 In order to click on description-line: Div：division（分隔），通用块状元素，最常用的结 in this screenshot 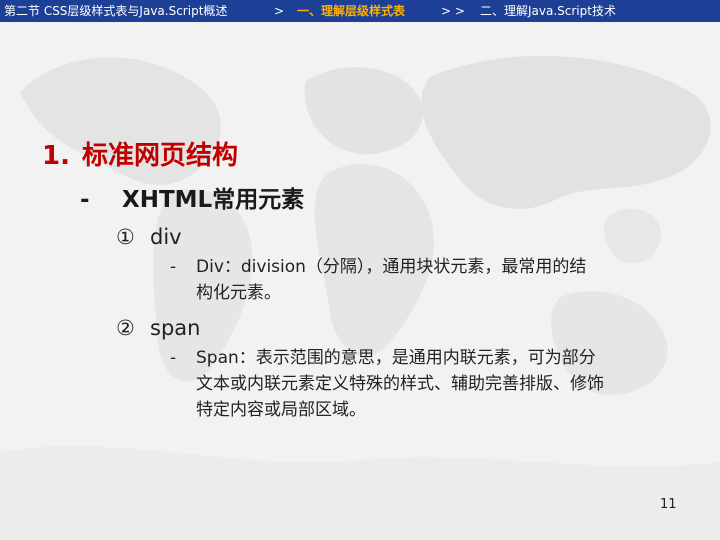, I will do `click(391, 267)`.